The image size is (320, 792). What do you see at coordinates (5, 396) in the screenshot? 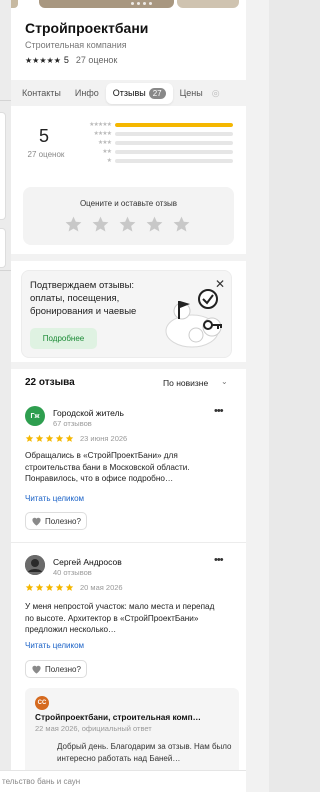
I see `map-strip` at bounding box center [5, 396].